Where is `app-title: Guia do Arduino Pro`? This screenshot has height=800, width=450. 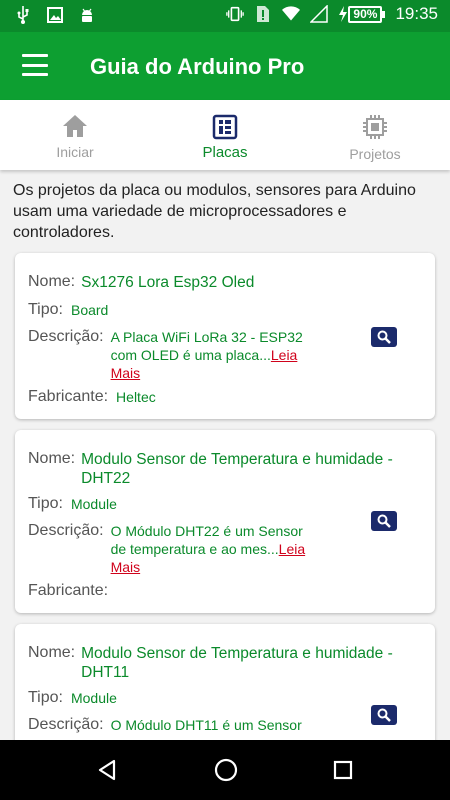 app-title: Guia do Arduino Pro is located at coordinates (197, 66).